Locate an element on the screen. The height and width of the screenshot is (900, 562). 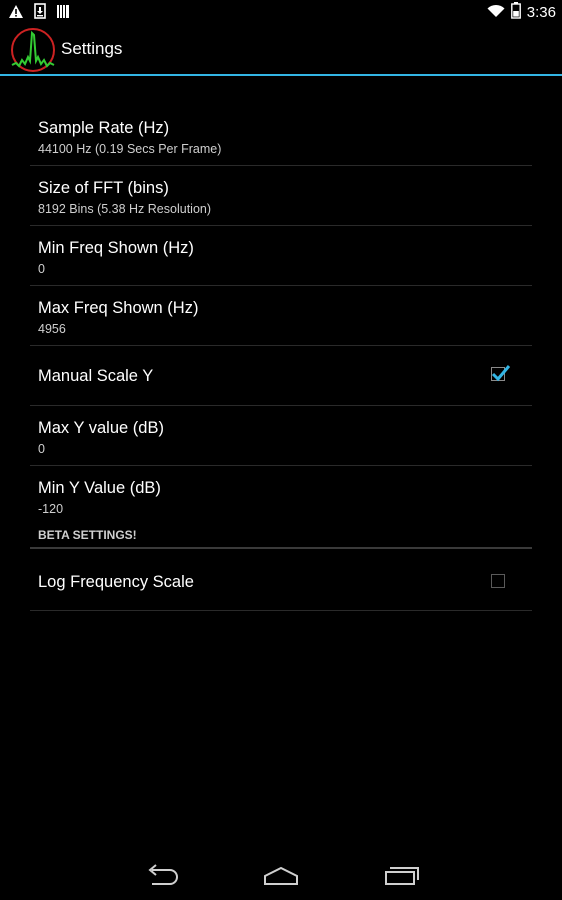
pref-summary: 4956 is located at coordinates (52, 329).